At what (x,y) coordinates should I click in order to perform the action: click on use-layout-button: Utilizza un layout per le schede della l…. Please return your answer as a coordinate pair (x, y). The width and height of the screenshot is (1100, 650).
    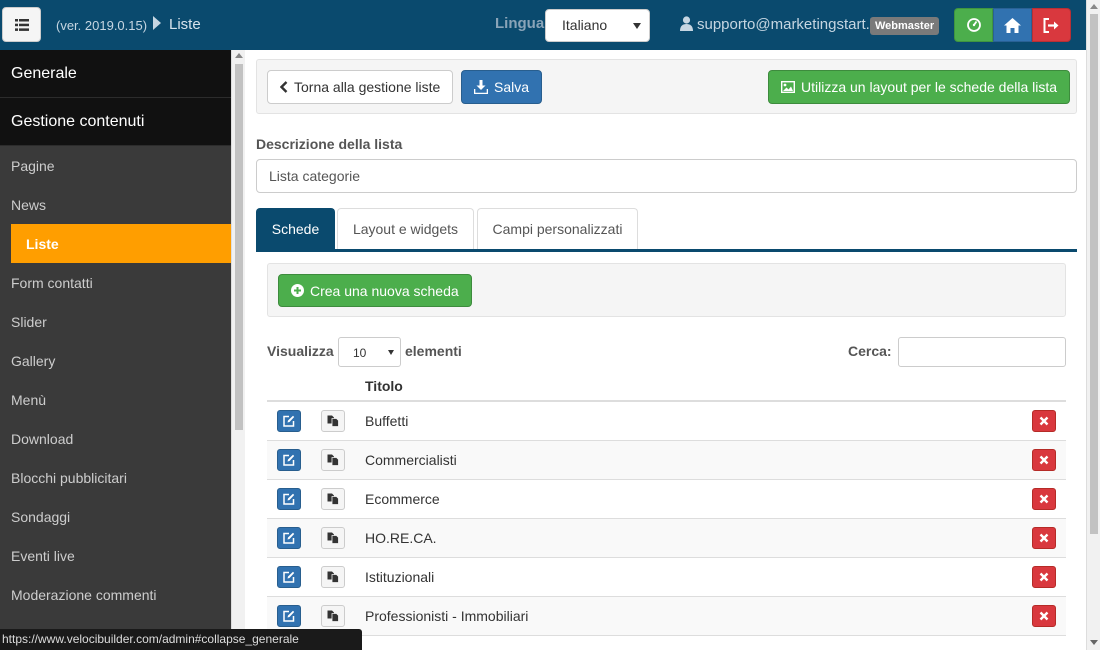
    Looking at the image, I should click on (919, 87).